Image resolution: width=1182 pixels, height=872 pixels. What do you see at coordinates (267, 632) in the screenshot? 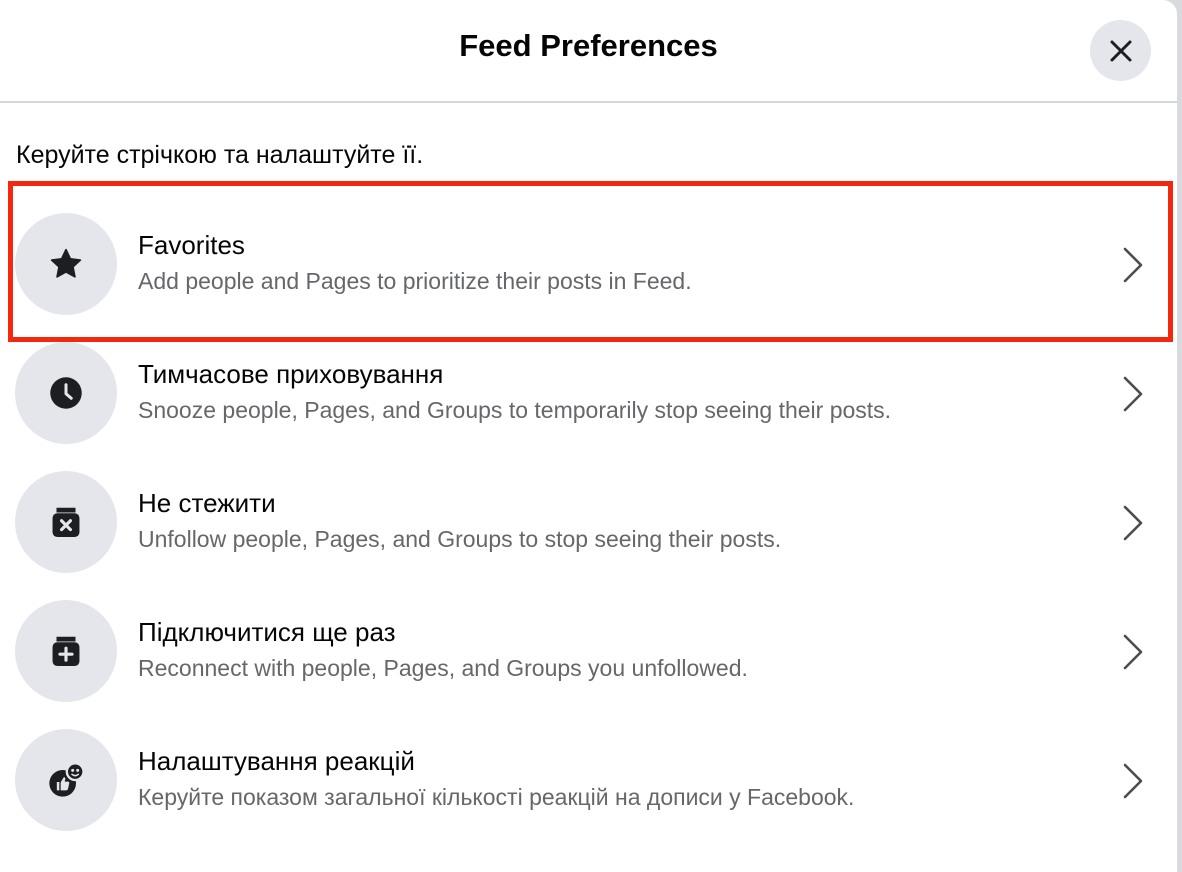
I see `menu-item-title: Підключитися ще раз` at bounding box center [267, 632].